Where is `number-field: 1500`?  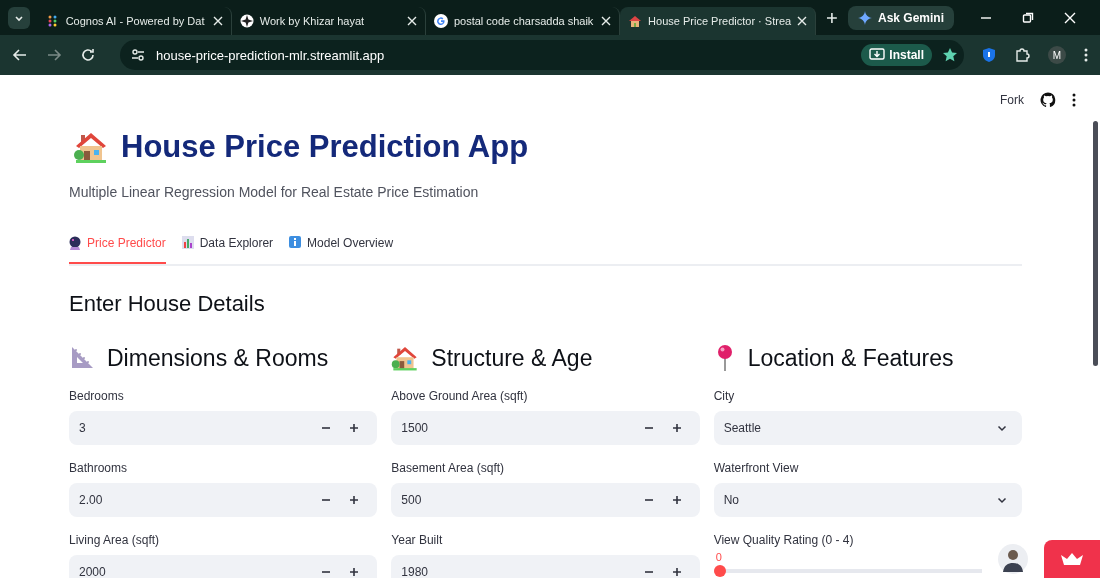 number-field: 1500 is located at coordinates (545, 428).